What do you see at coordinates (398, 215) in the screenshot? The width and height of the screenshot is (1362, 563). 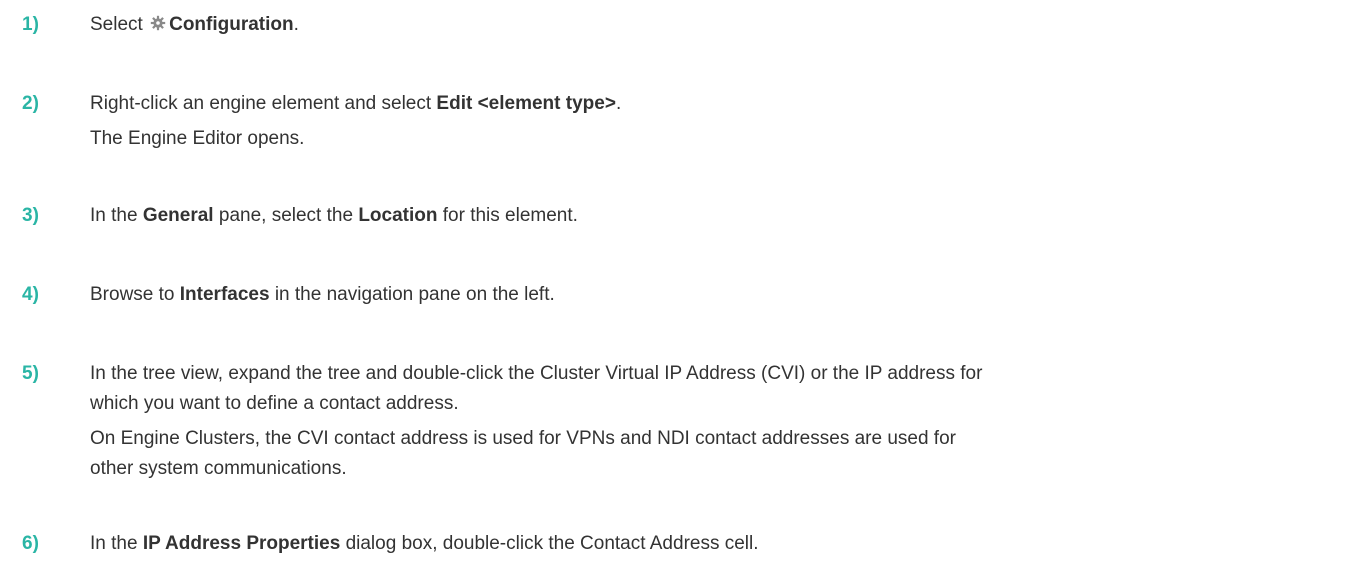 I see `location-label: Location` at bounding box center [398, 215].